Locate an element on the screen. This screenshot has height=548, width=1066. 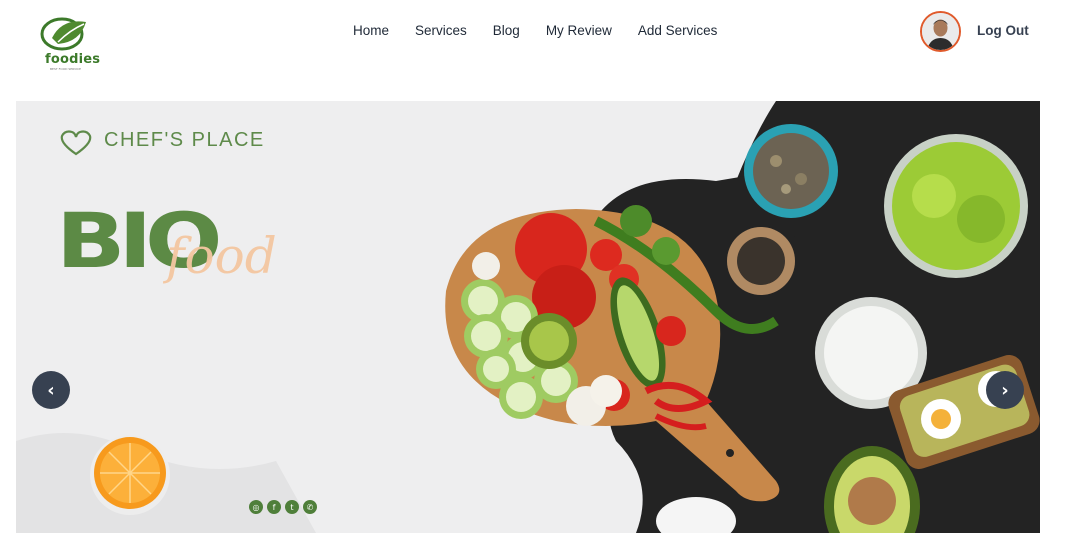
whatsapp-icon: ✆ is located at coordinates (310, 507).